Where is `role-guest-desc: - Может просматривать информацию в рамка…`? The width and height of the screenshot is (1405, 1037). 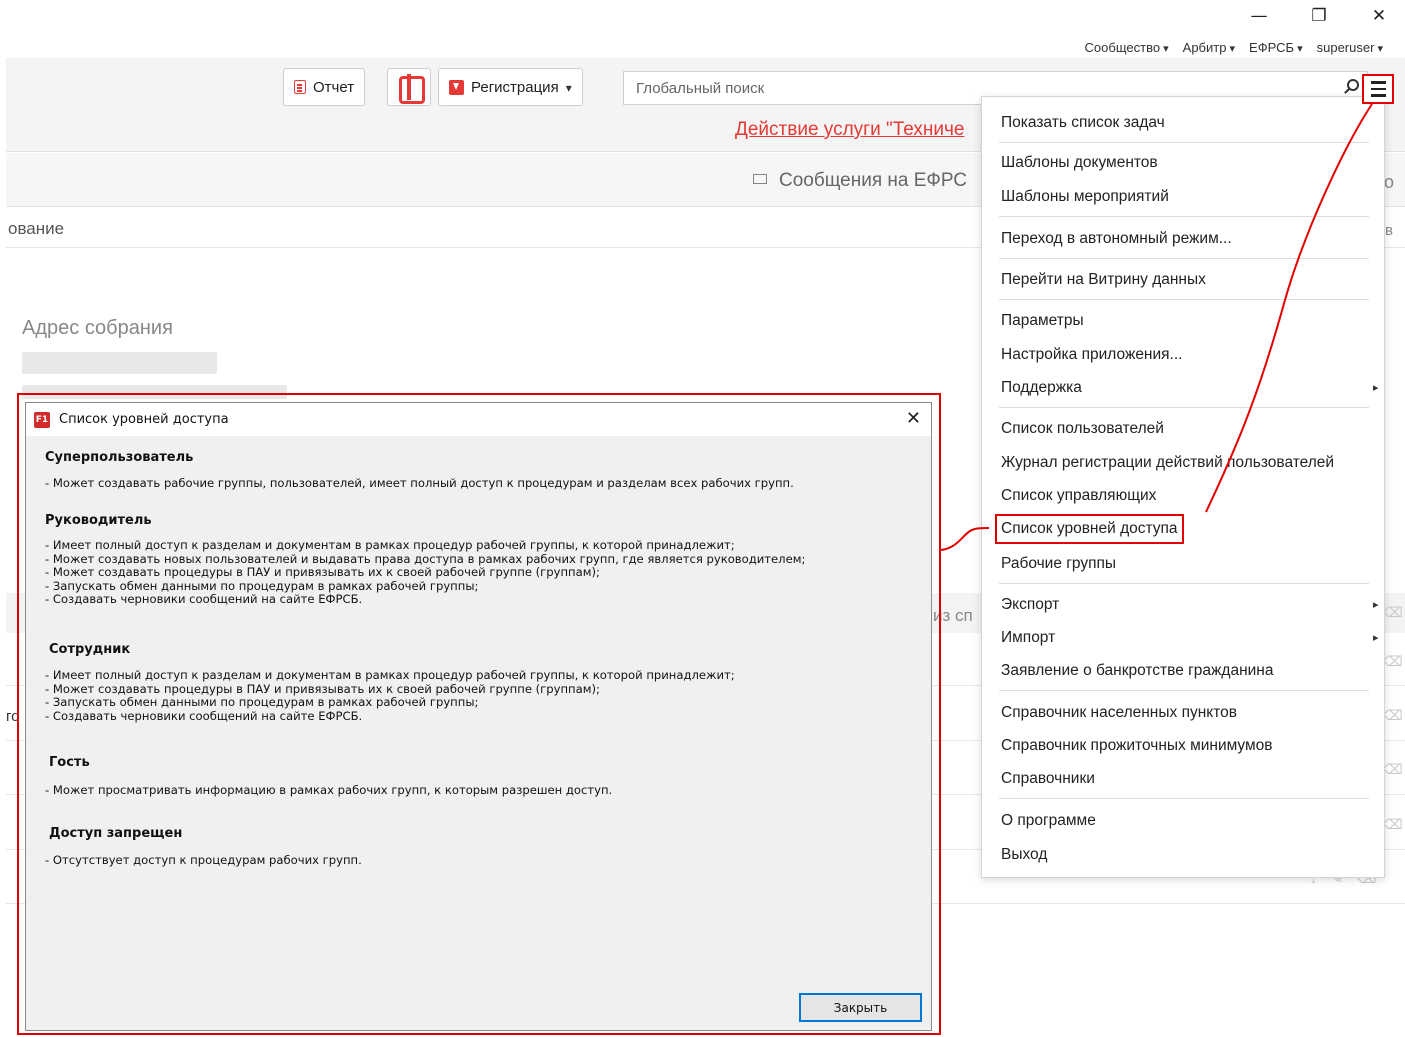 role-guest-desc: - Может просматривать информацию в рамка… is located at coordinates (329, 790).